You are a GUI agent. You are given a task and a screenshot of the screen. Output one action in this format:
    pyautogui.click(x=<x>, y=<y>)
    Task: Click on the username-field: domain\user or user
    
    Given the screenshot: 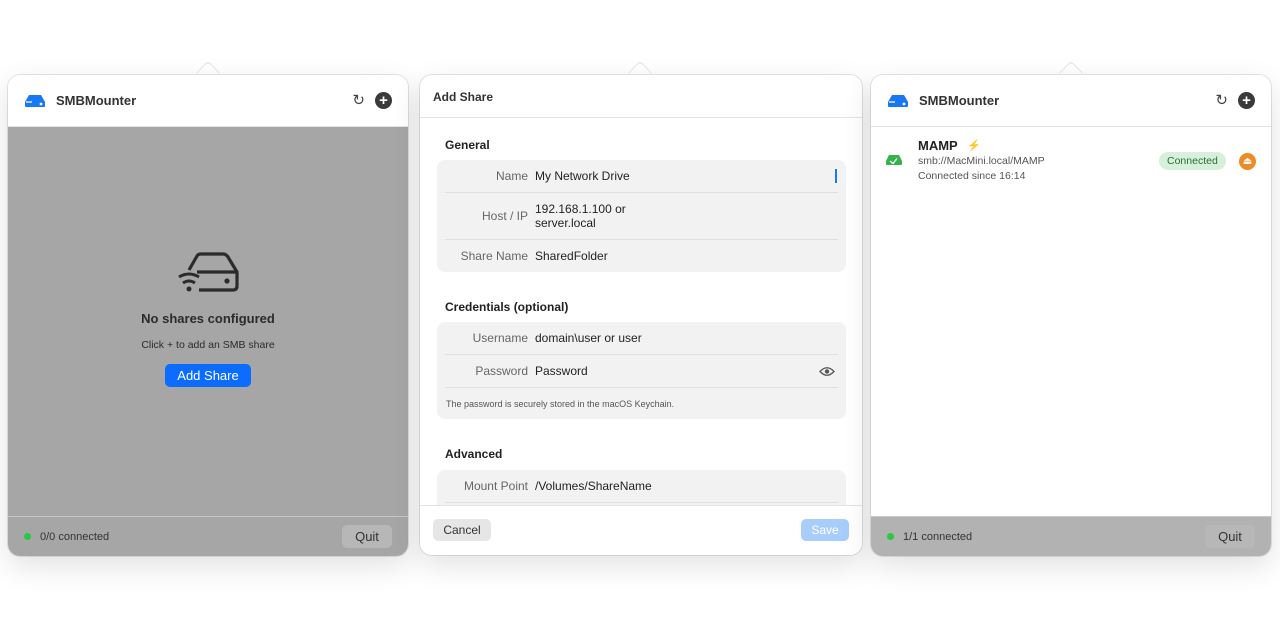 What is the action you would take?
    pyautogui.click(x=588, y=338)
    